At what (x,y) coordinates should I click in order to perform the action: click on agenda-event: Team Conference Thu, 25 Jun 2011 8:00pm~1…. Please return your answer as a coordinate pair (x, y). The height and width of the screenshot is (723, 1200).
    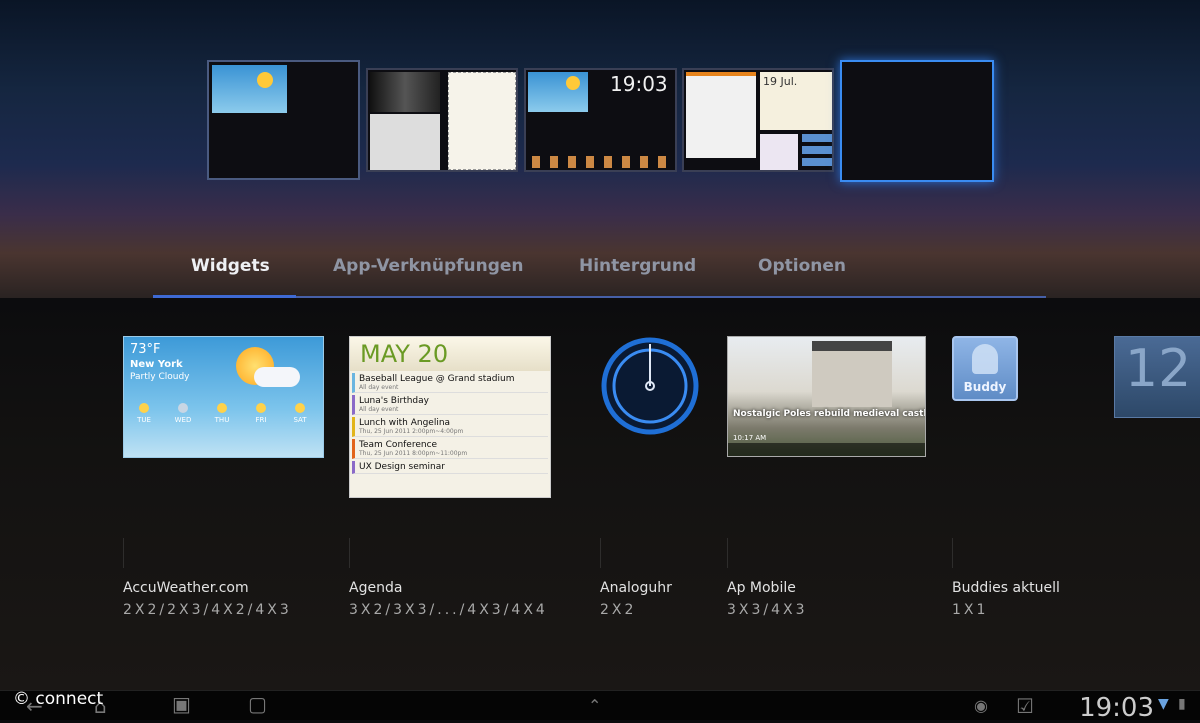
    Looking at the image, I should click on (450, 449).